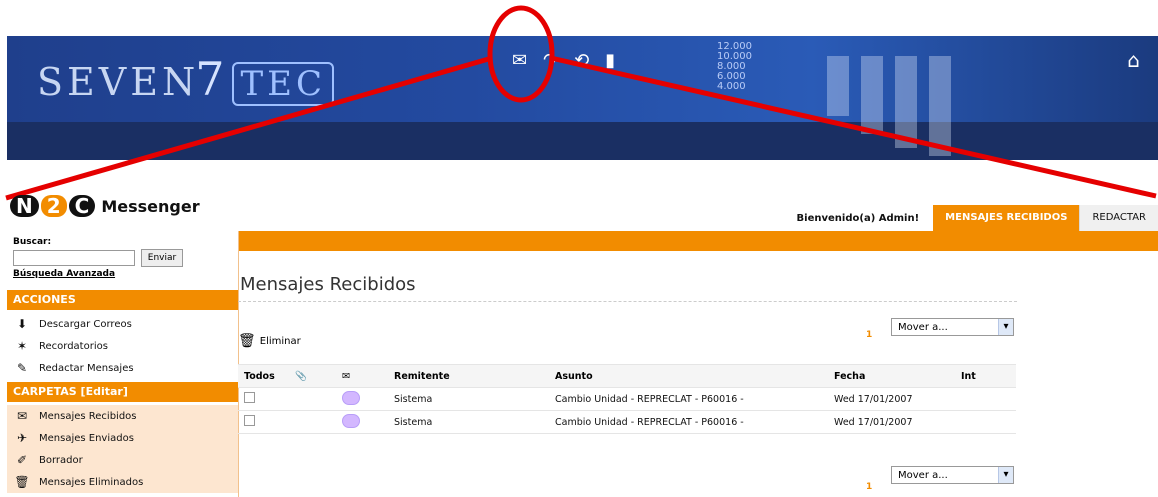 Image resolution: width=1158 pixels, height=497 pixels. What do you see at coordinates (563, 60) in the screenshot?
I see `banner-icons: ✉ ↷ ⟲ ▮` at bounding box center [563, 60].